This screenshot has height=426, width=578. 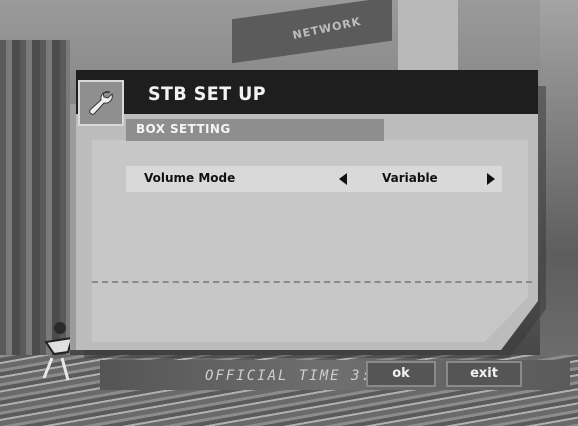 I want to click on volume-mode-setting-row: Volume Mode Variable, so click(x=314, y=179).